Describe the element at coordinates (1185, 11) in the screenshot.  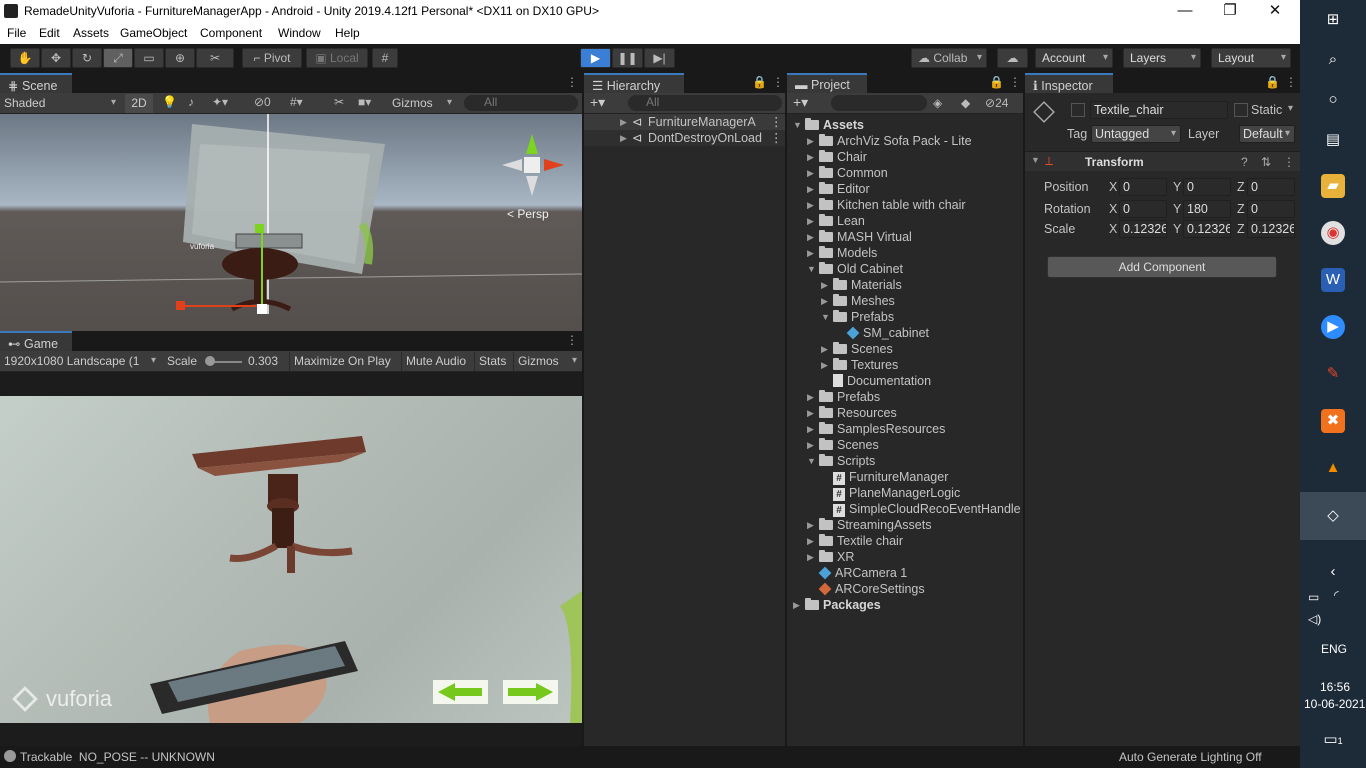
I see `minimize-button: —` at that location.